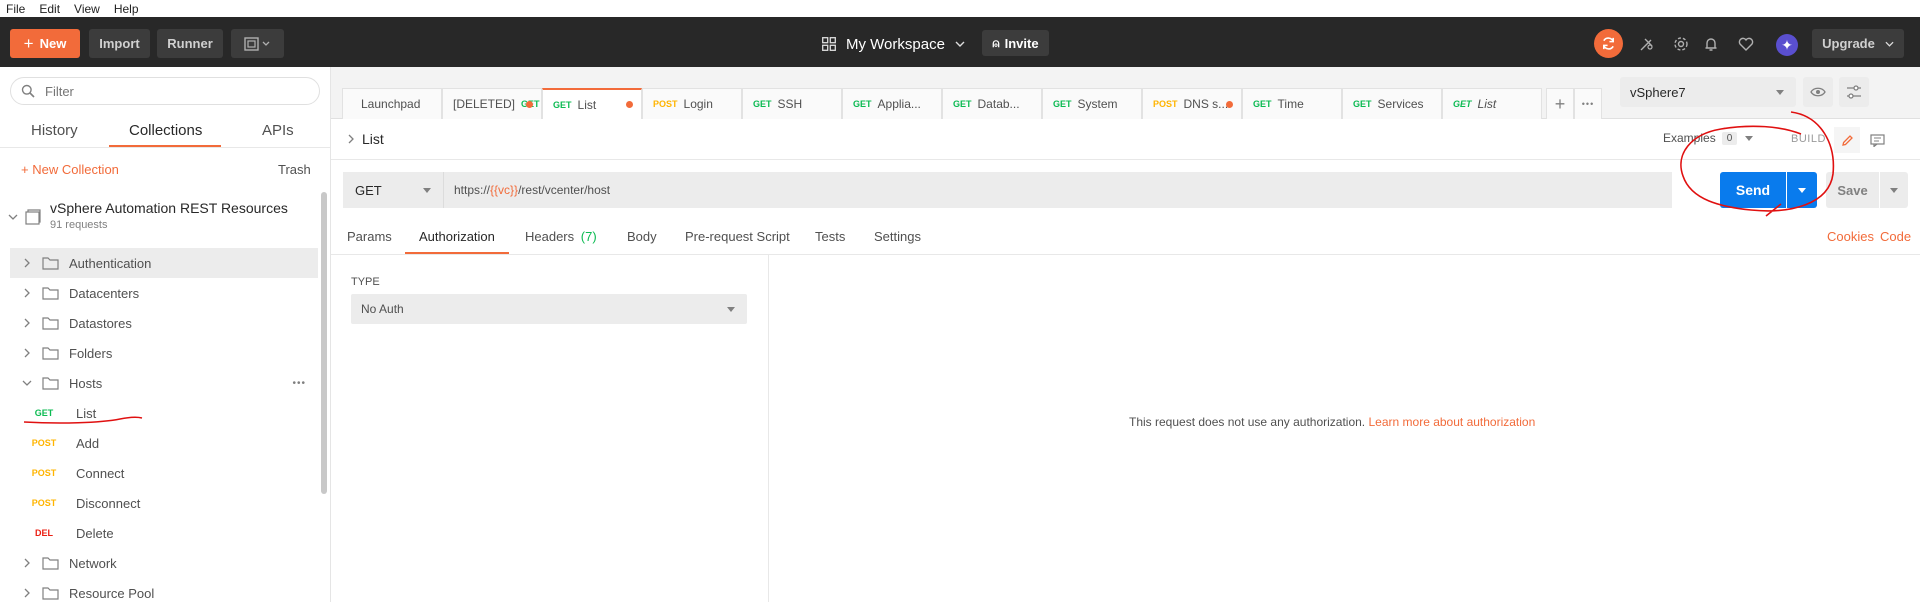 The width and height of the screenshot is (1920, 608). What do you see at coordinates (164, 293) in the screenshot?
I see `folder-datacenters: Datacenters` at bounding box center [164, 293].